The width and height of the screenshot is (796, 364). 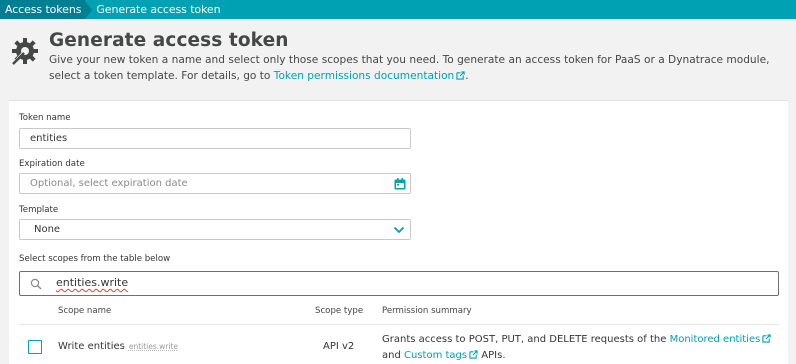 What do you see at coordinates (215, 183) in the screenshot?
I see `expiration-date-input: Optional, select expiration date` at bounding box center [215, 183].